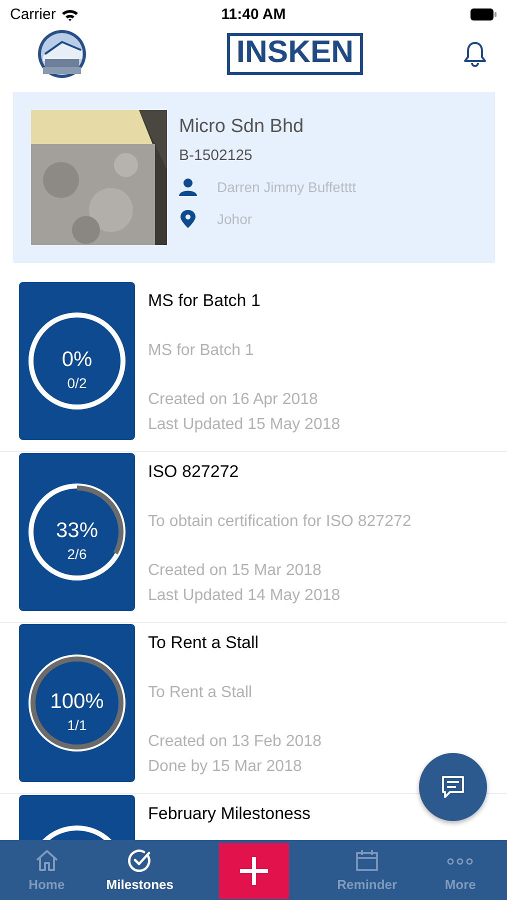 Image resolution: width=507 pixels, height=900 pixels. I want to click on progress-percent: 33%, so click(77, 531).